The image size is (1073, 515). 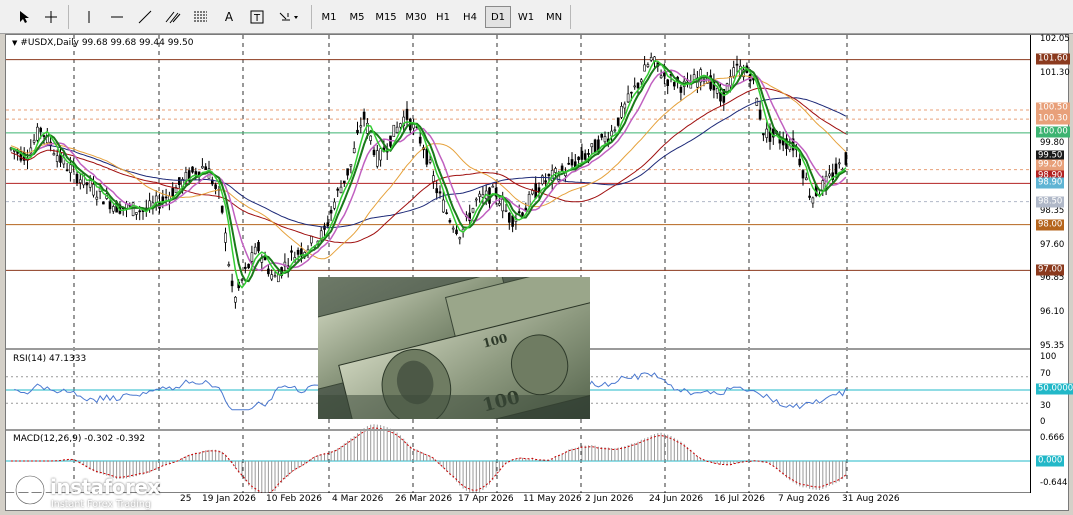 I want to click on timeframe-w1-button: W1, so click(x=526, y=17).